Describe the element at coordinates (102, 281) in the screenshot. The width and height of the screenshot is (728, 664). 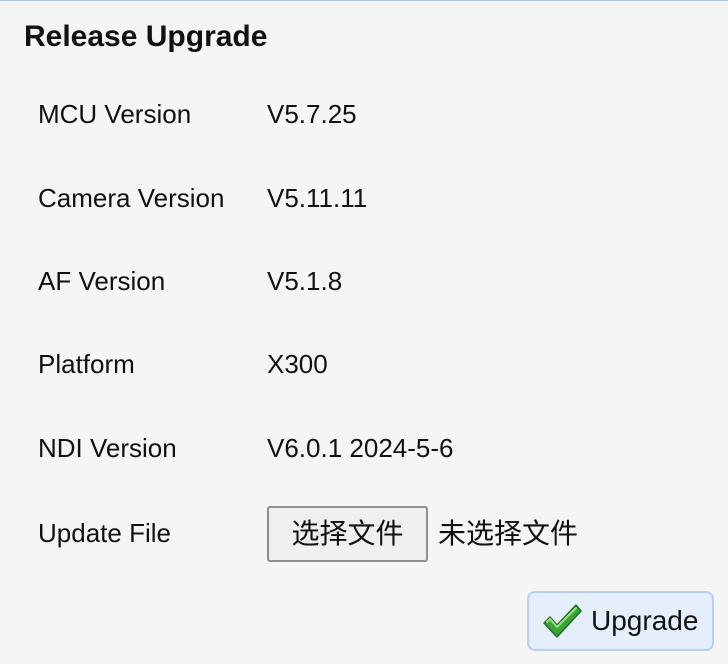
I see `af-version-label: AF Version` at that location.